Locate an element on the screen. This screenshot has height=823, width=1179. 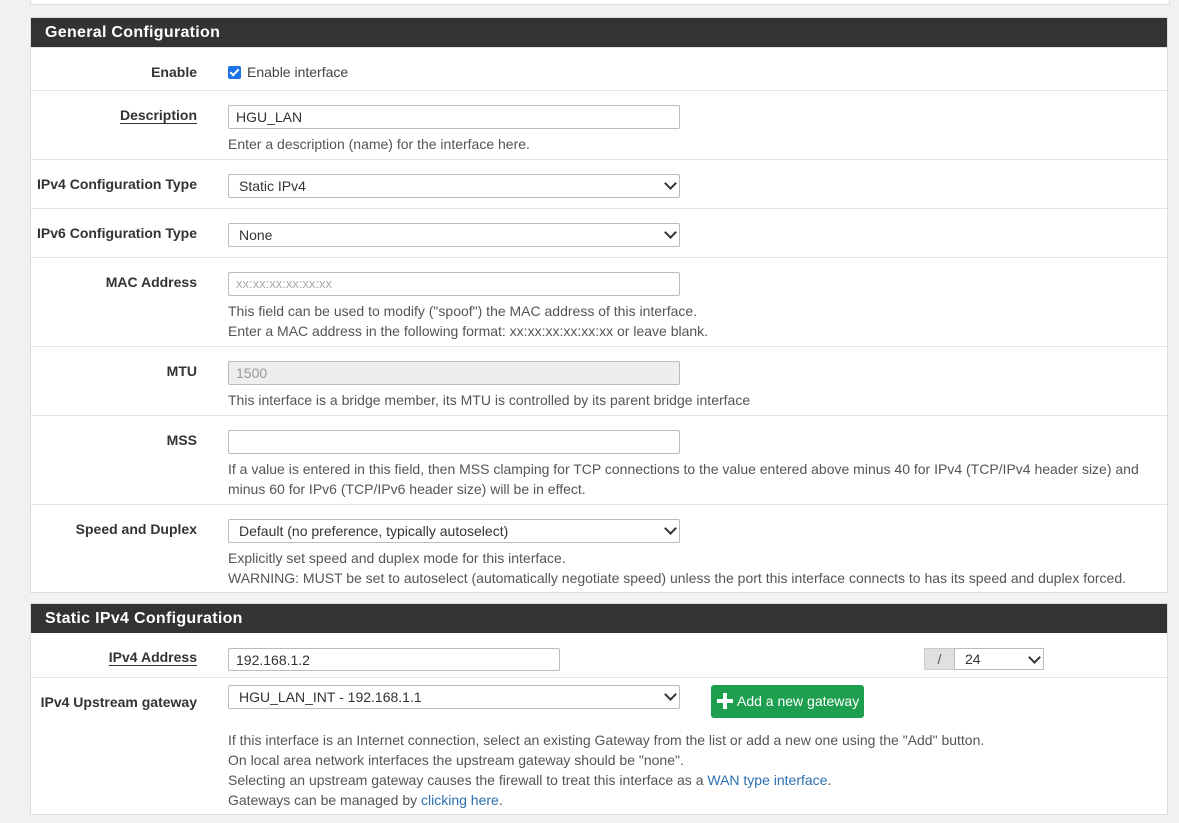
row-ipv4-address: IPv4 Address 192.168.1.2 / 24 is located at coordinates (599, 655).